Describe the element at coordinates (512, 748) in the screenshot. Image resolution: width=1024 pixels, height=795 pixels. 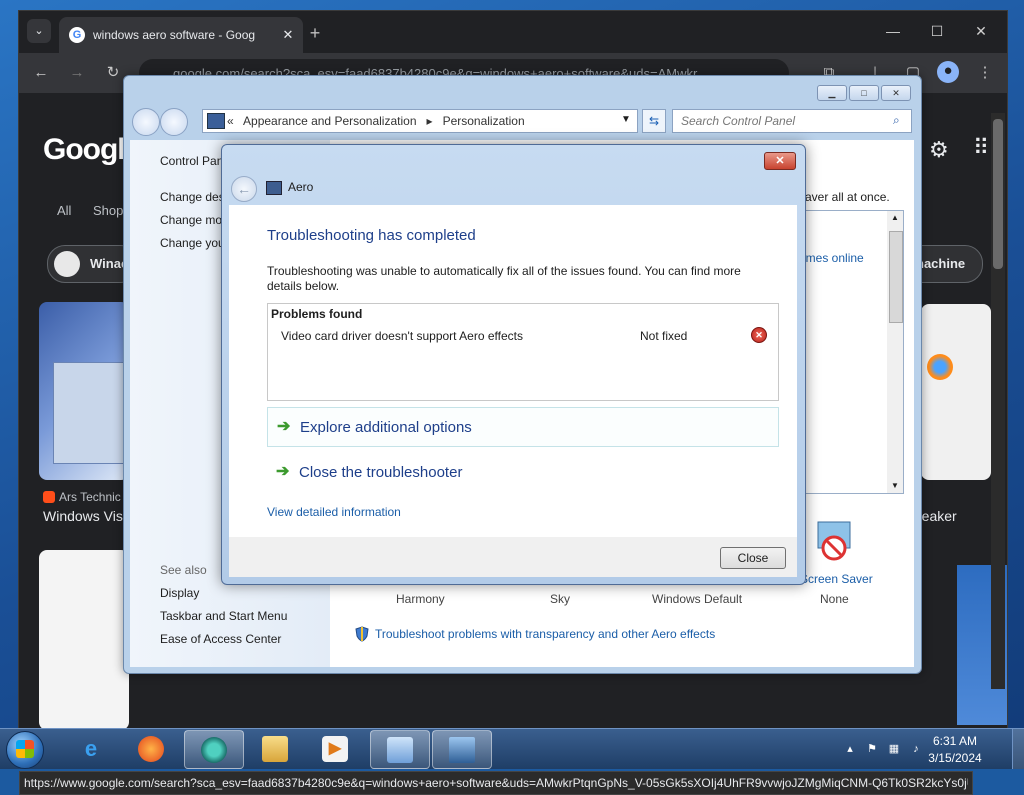
I see `taskbar: e ▶ ▴ ⚑ ▦ ♪ 6:31 AM 3/15/2024` at that location.